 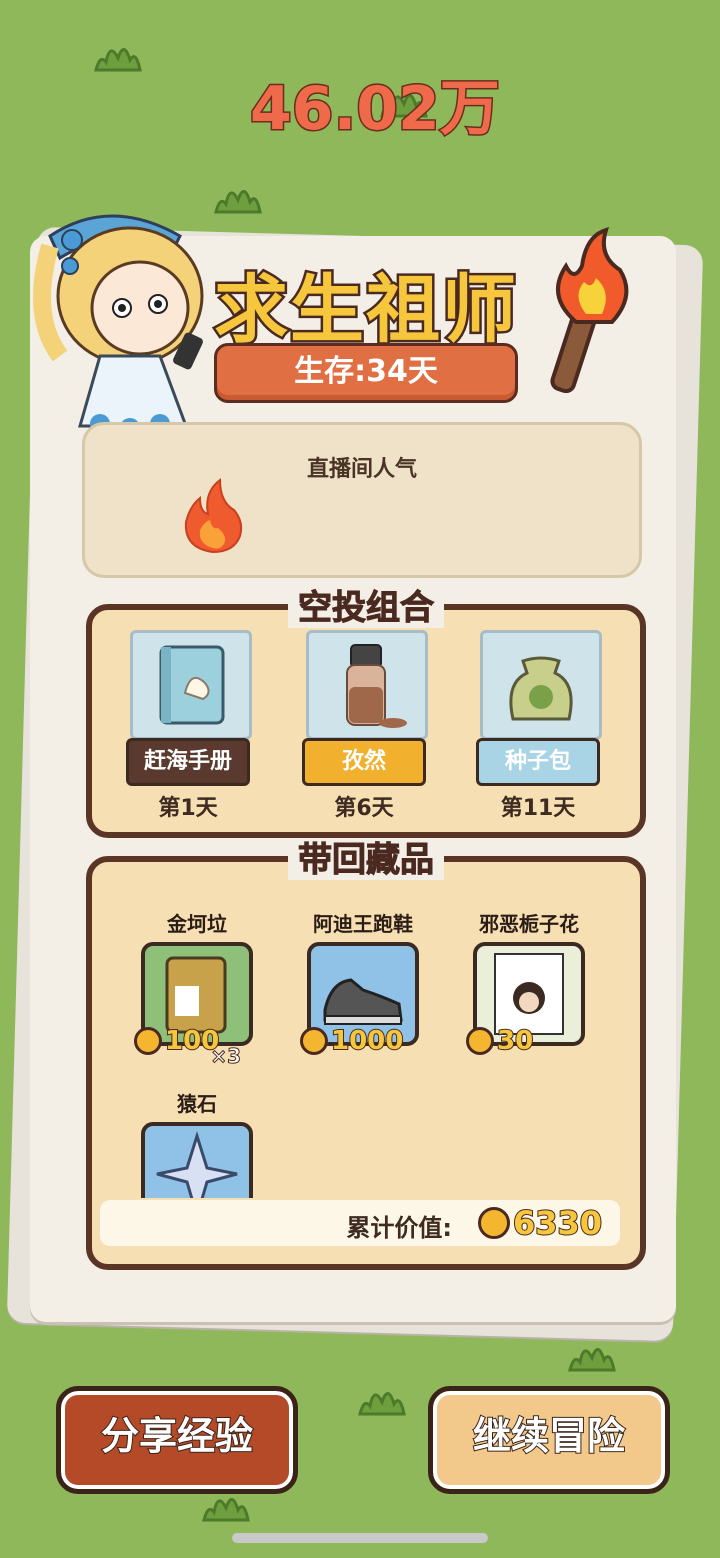 I want to click on airdrop-item-name: 赶海手册, so click(x=188, y=762).